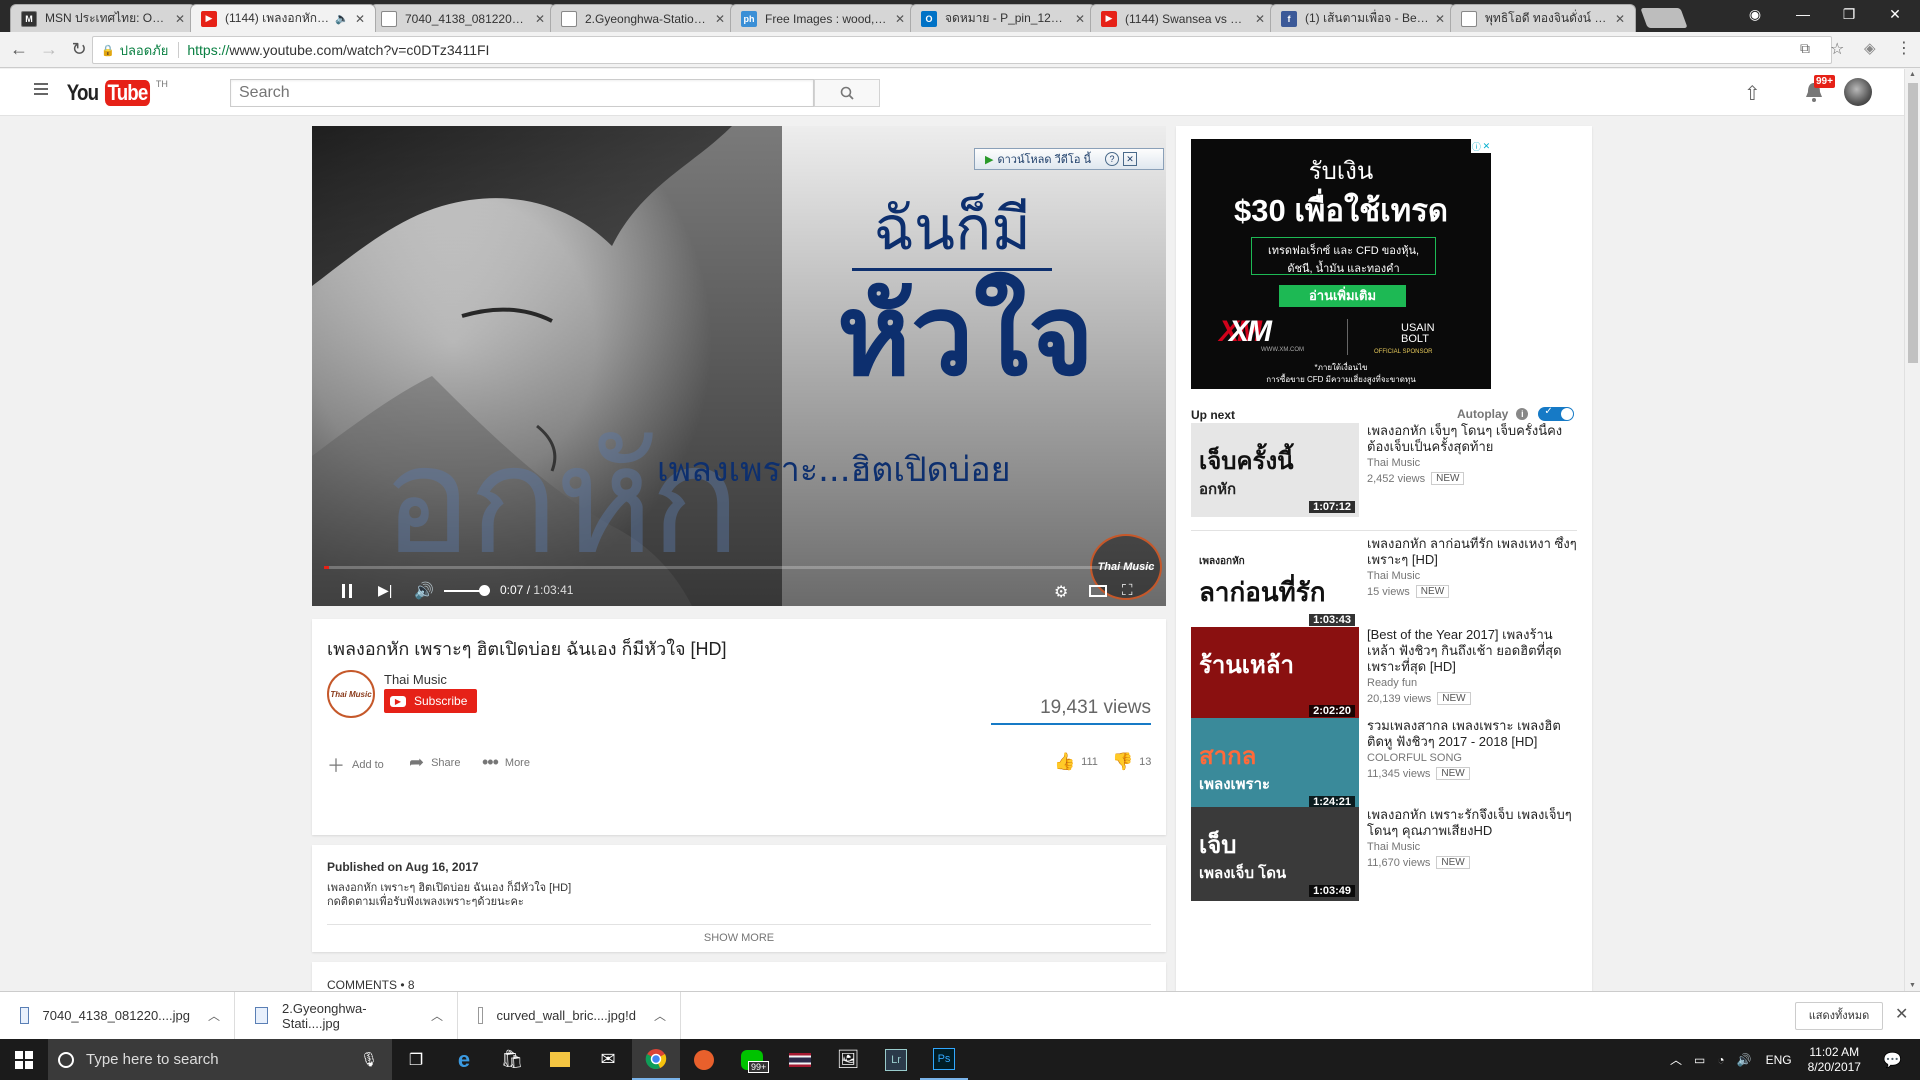  What do you see at coordinates (1699, 1060) in the screenshot?
I see `battery-icon: ▭` at bounding box center [1699, 1060].